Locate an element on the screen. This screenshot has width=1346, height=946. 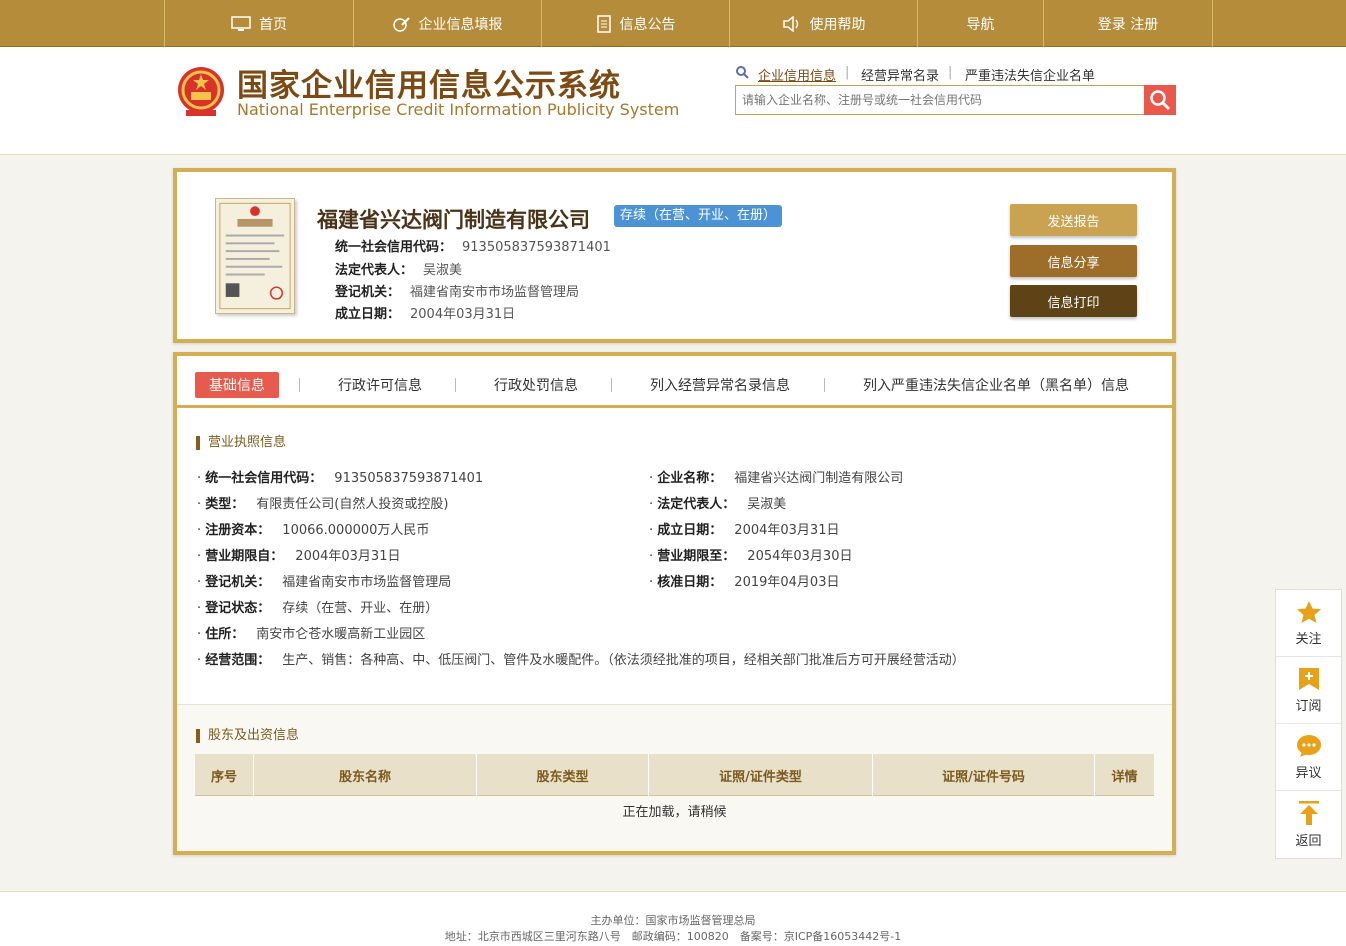
nav-help: 使用帮助 is located at coordinates (823, 23).